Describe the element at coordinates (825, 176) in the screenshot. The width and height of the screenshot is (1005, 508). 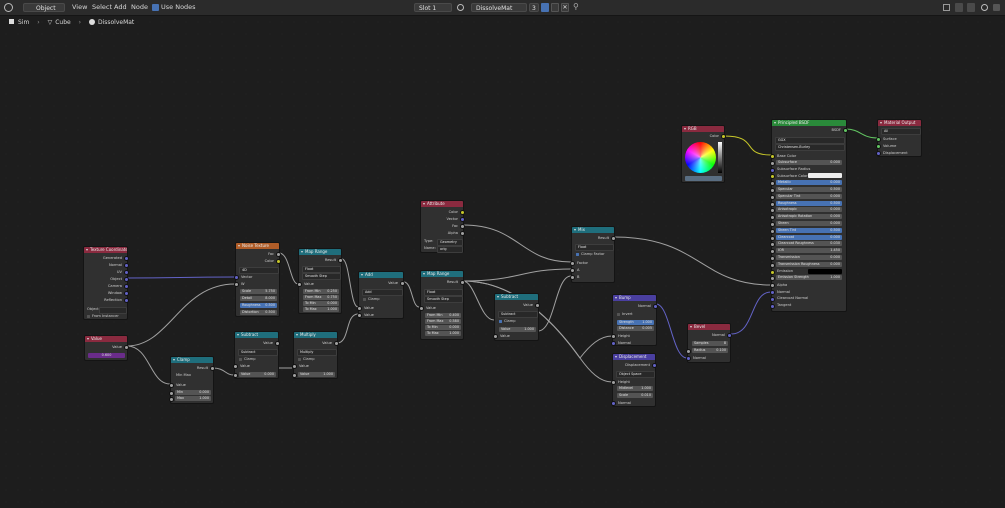
I see `subsurface-color-swatch` at that location.